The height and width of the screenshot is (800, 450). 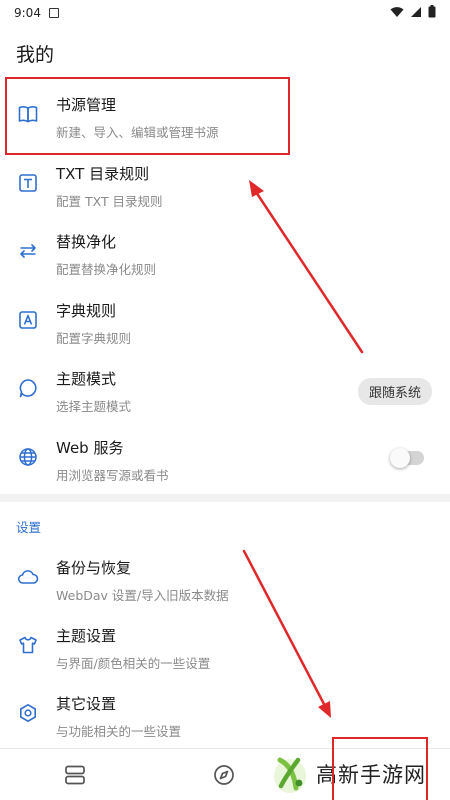 I want to click on theme-mode-value-chip: 跟随系统, so click(x=394, y=391).